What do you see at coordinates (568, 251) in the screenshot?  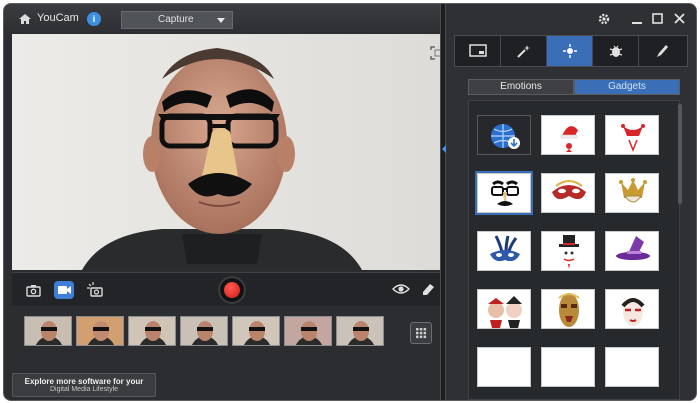 I see `gadget-top-hat-face` at bounding box center [568, 251].